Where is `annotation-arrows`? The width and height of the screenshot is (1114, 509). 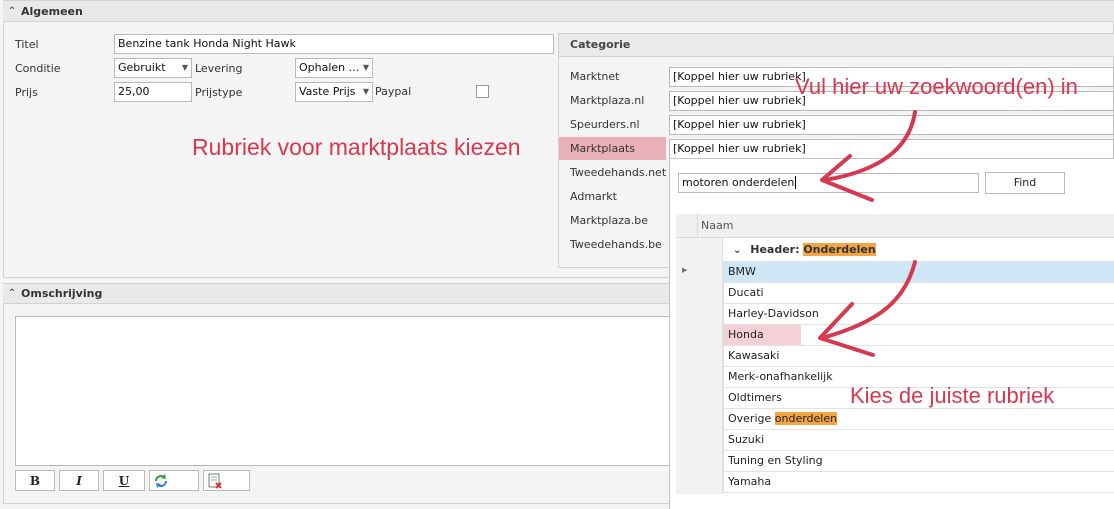
annotation-arrows is located at coordinates (867, 233).